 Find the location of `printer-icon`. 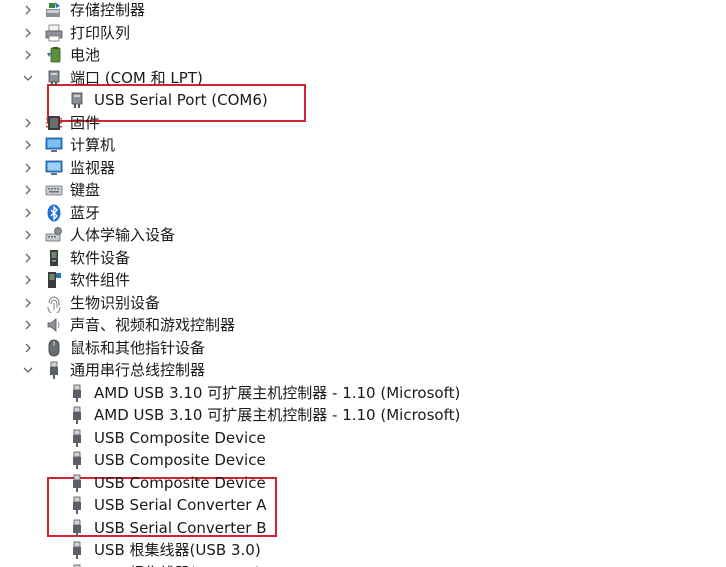

printer-icon is located at coordinates (54, 33).